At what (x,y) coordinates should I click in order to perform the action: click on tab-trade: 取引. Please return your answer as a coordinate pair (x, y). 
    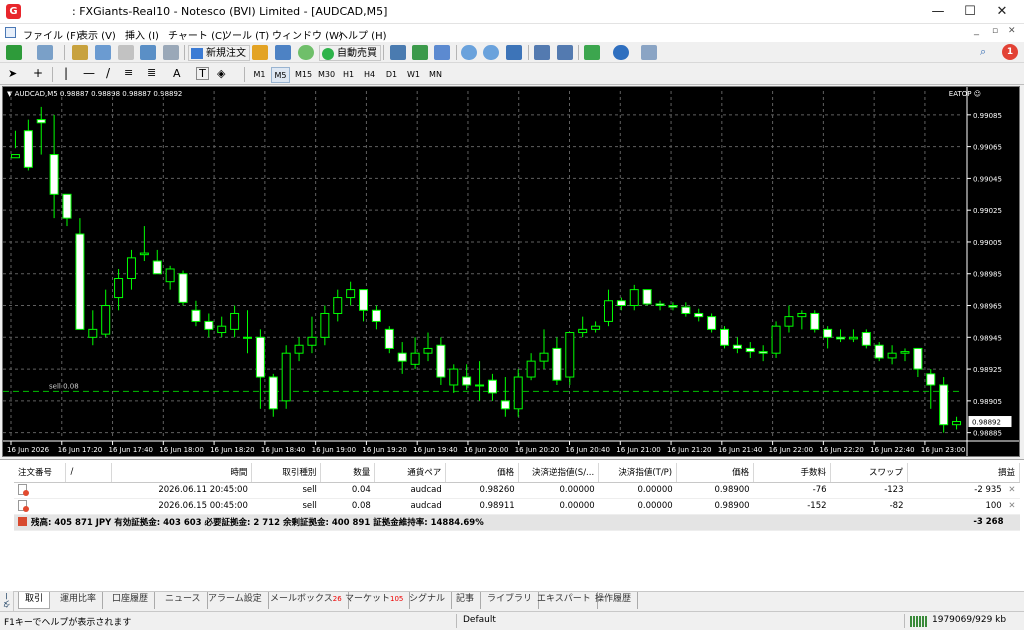
    Looking at the image, I should click on (34, 600).